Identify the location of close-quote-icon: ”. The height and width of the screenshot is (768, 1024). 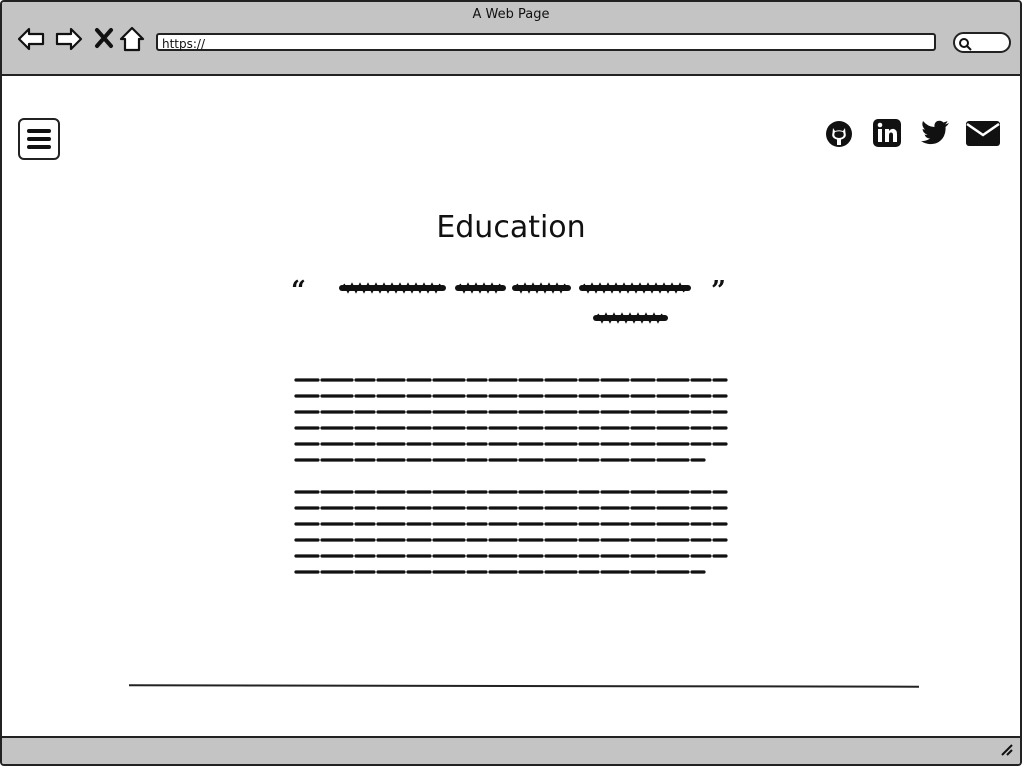
(718, 291).